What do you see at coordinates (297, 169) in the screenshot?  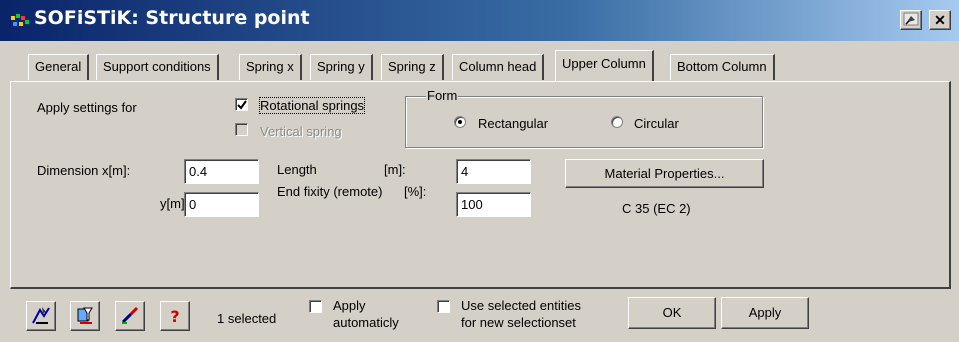 I see `length-label: Length` at bounding box center [297, 169].